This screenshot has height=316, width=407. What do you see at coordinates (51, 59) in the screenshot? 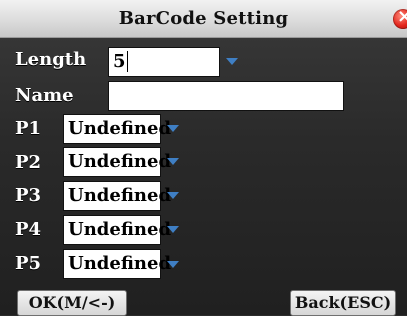
I see `length-label: Length` at bounding box center [51, 59].